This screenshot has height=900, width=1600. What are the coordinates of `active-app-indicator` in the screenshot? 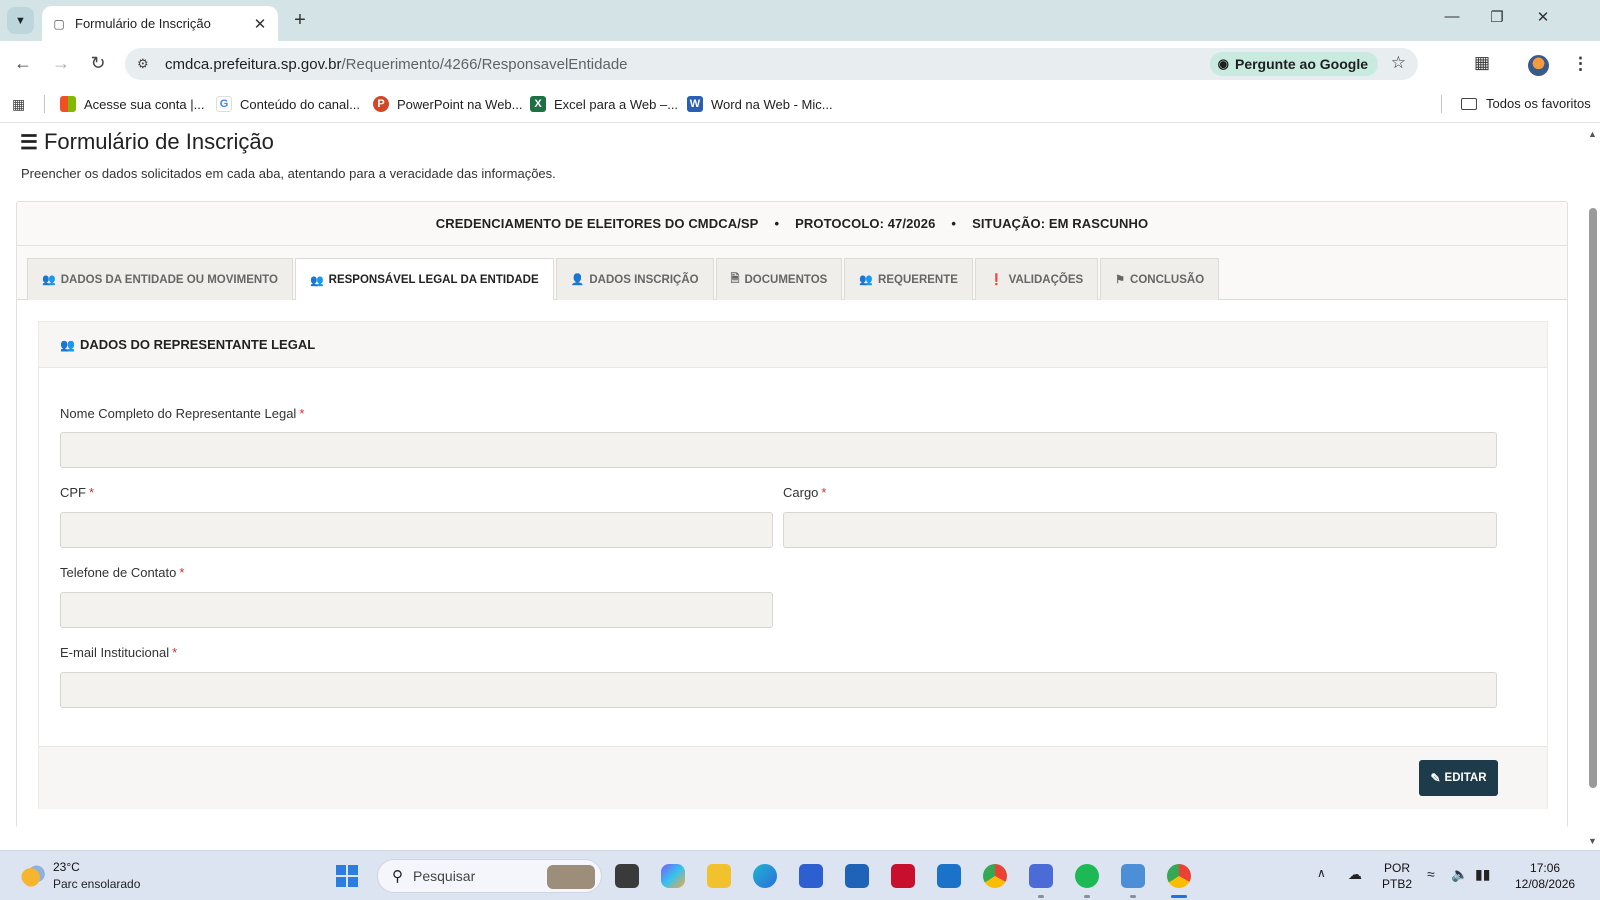 It's located at (1179, 896).